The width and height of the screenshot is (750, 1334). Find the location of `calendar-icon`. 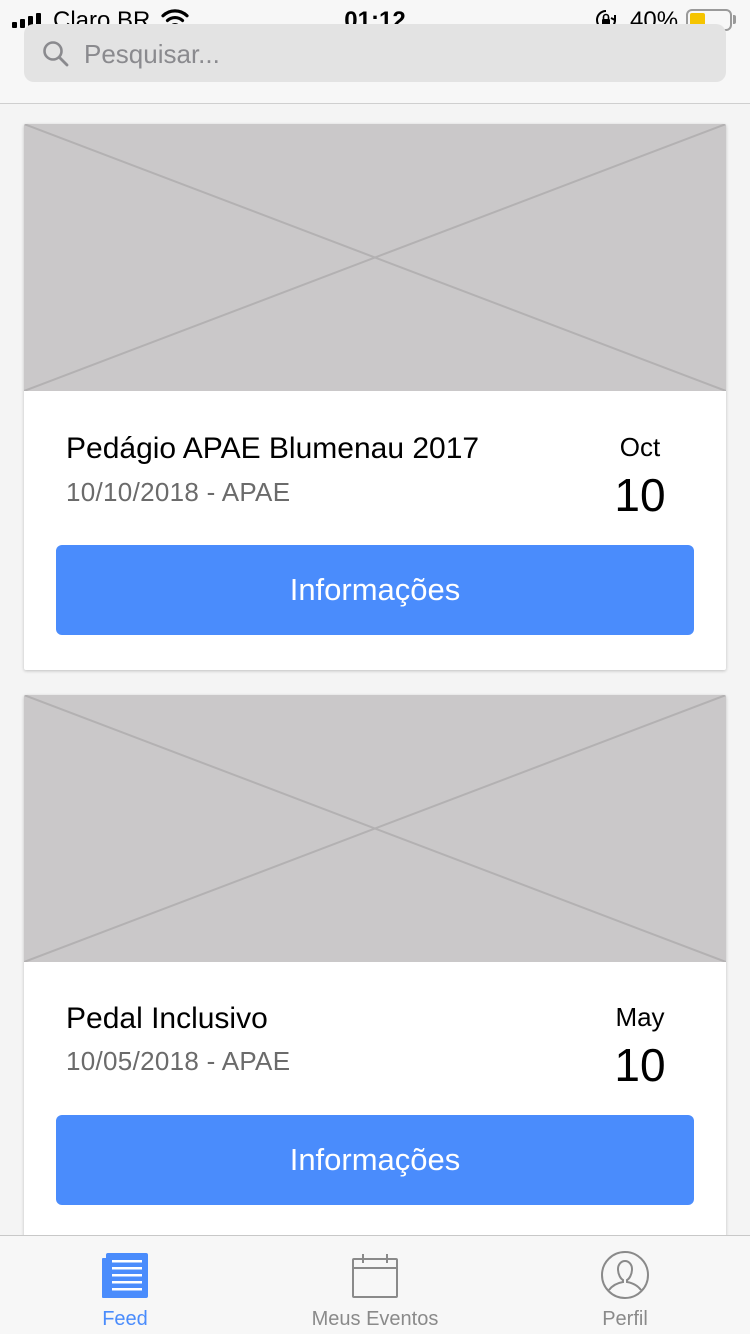

calendar-icon is located at coordinates (375, 1276).